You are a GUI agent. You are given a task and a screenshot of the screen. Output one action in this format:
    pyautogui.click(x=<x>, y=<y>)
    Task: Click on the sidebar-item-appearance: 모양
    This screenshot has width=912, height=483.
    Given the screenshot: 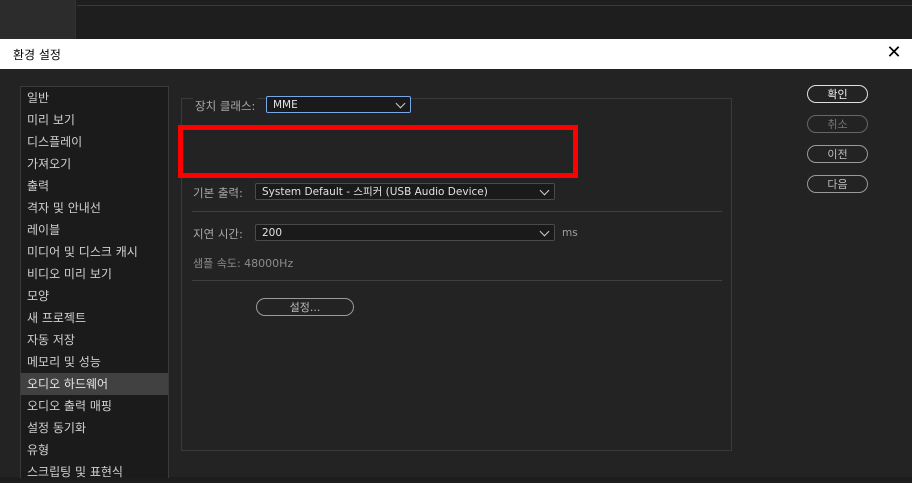 What is the action you would take?
    pyautogui.click(x=94, y=296)
    